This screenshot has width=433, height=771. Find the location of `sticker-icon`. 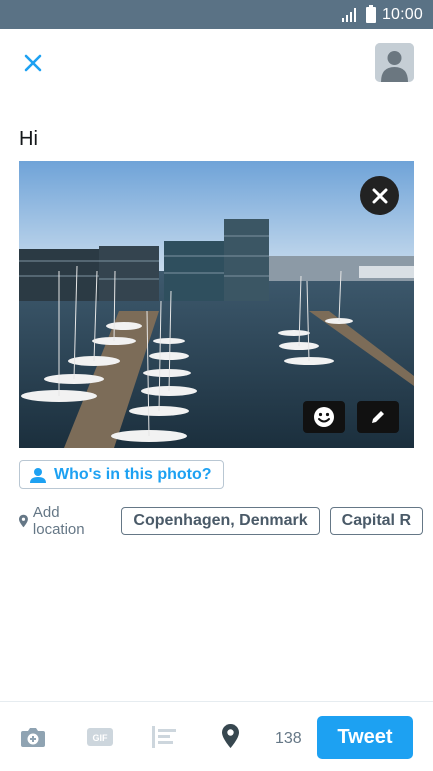

sticker-icon is located at coordinates (324, 417).